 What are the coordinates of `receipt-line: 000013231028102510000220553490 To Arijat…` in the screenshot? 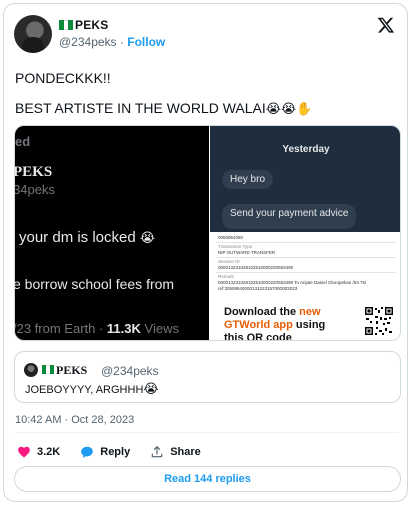 It's located at (292, 285).